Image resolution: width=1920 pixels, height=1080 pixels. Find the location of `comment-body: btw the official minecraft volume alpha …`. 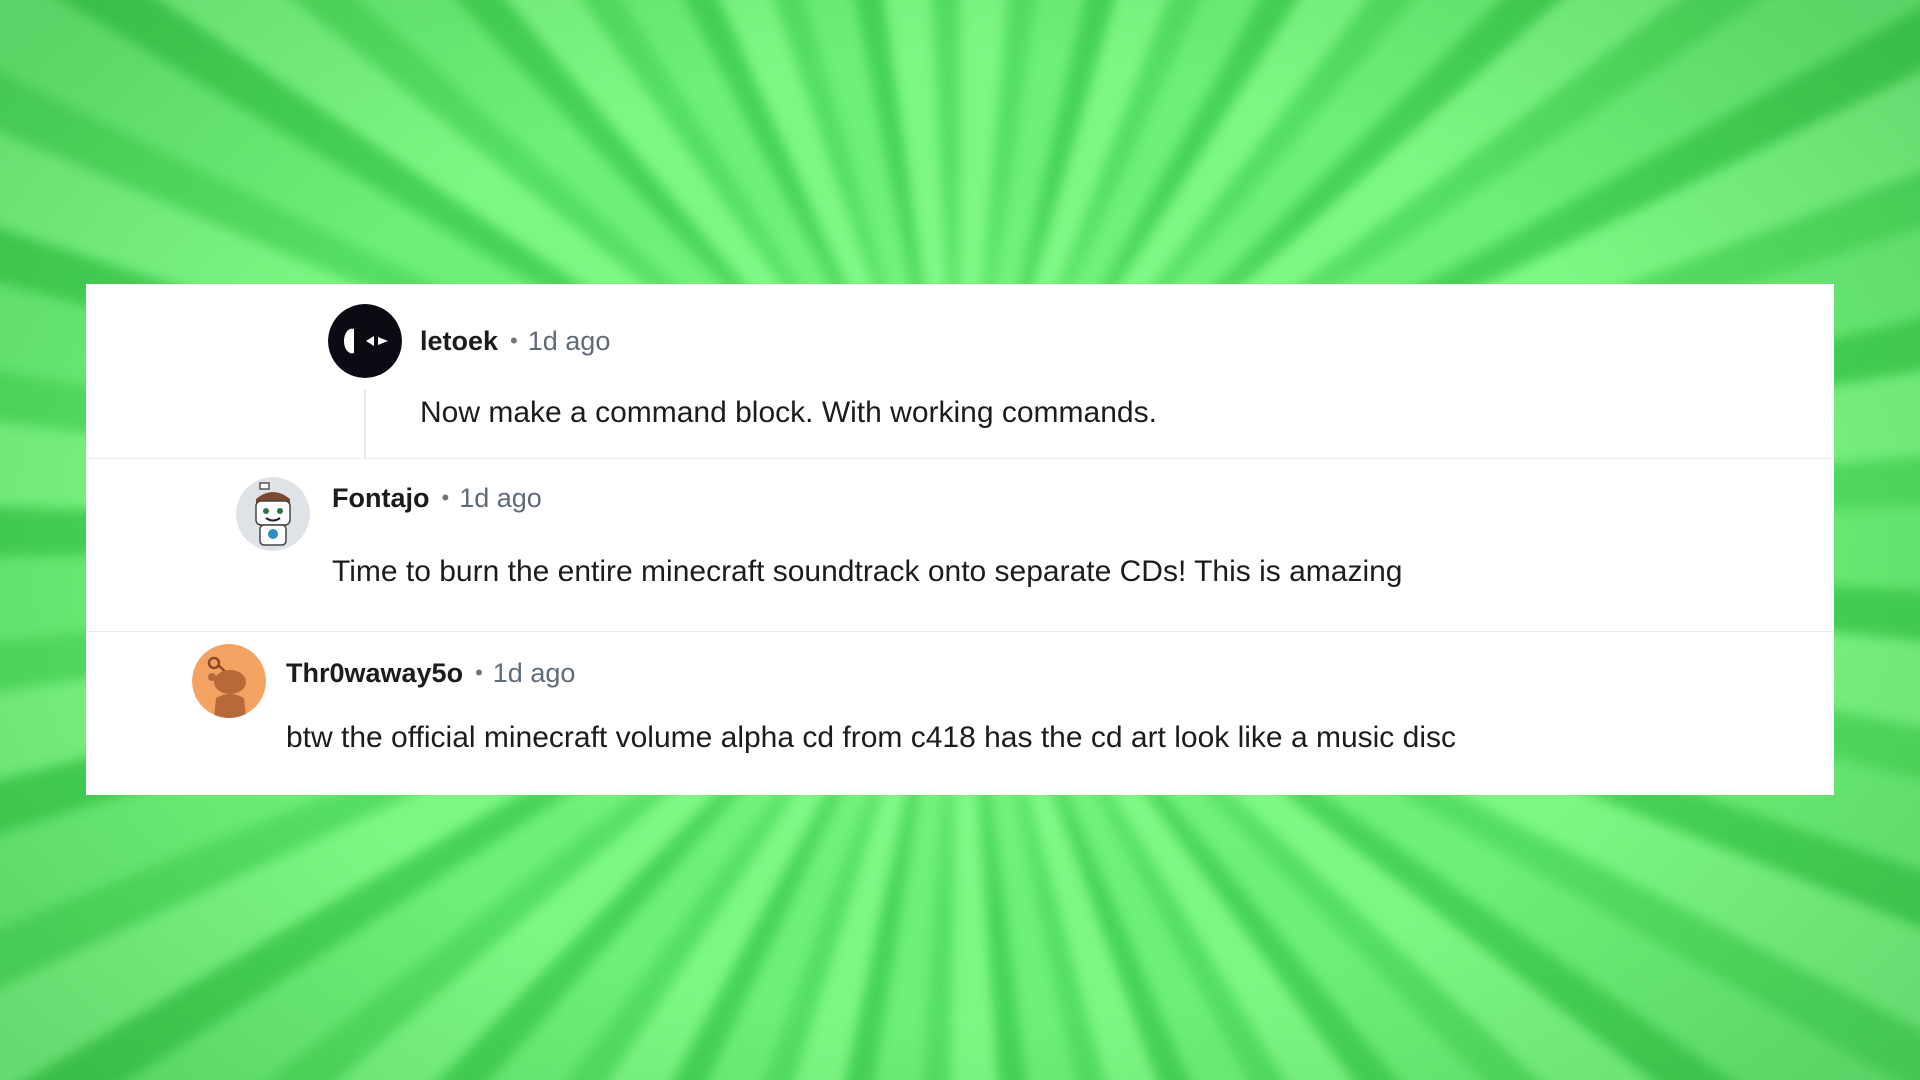

comment-body: btw the official minecraft volume alpha … is located at coordinates (871, 737).